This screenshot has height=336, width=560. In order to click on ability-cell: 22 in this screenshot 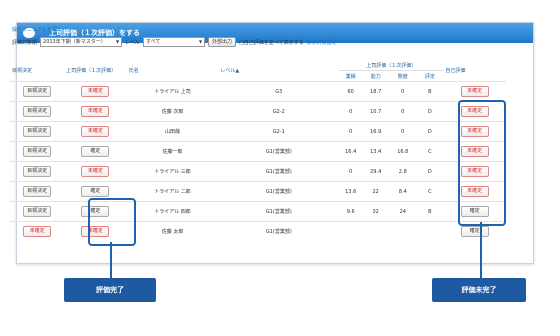, I will do `click(376, 191)`.